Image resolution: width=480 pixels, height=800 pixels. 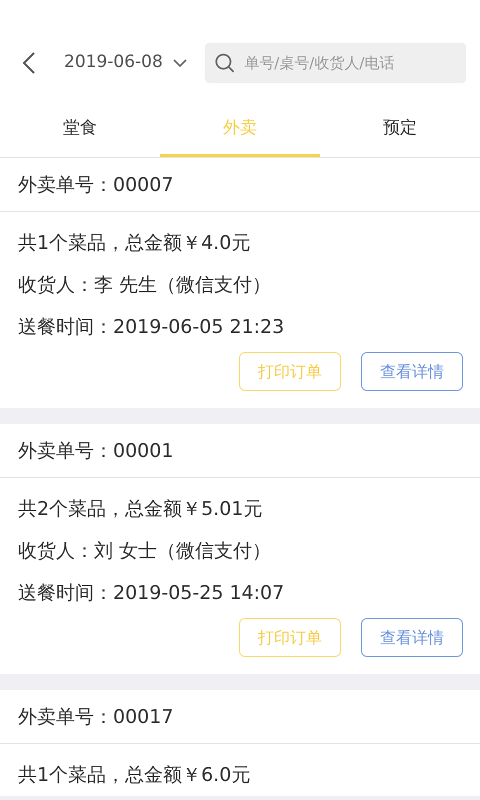 What do you see at coordinates (349, 63) in the screenshot?
I see `search-field: 单号/桌号/收货人/电话` at bounding box center [349, 63].